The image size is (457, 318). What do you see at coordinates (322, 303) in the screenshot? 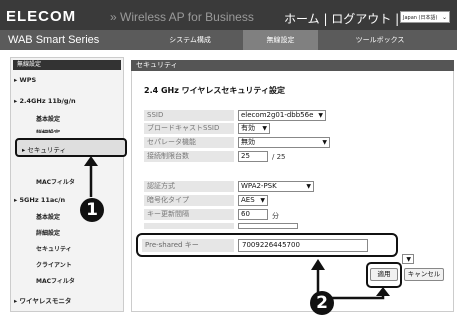
I see `callout-2: 2` at bounding box center [322, 303].